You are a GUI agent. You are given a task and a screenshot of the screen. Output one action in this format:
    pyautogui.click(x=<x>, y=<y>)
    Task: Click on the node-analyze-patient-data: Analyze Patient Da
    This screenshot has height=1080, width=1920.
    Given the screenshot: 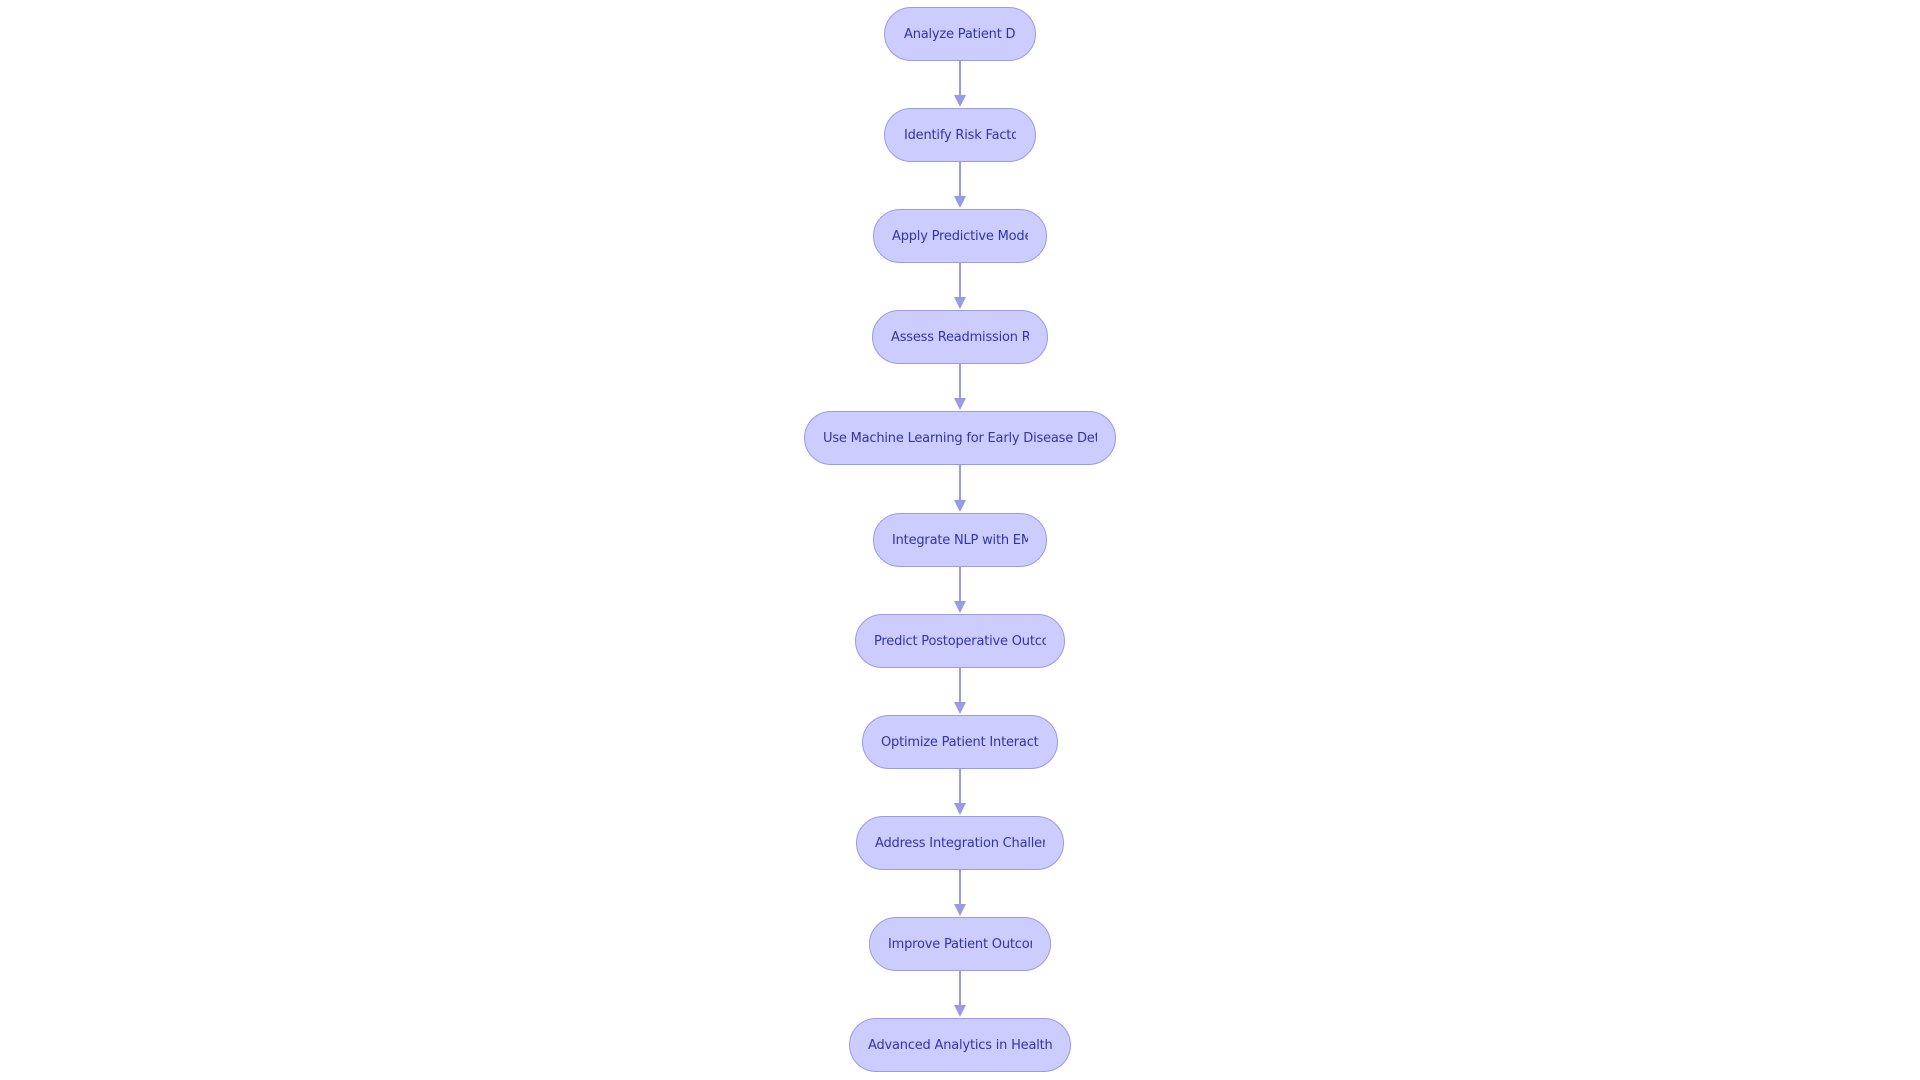 What is the action you would take?
    pyautogui.click(x=960, y=34)
    